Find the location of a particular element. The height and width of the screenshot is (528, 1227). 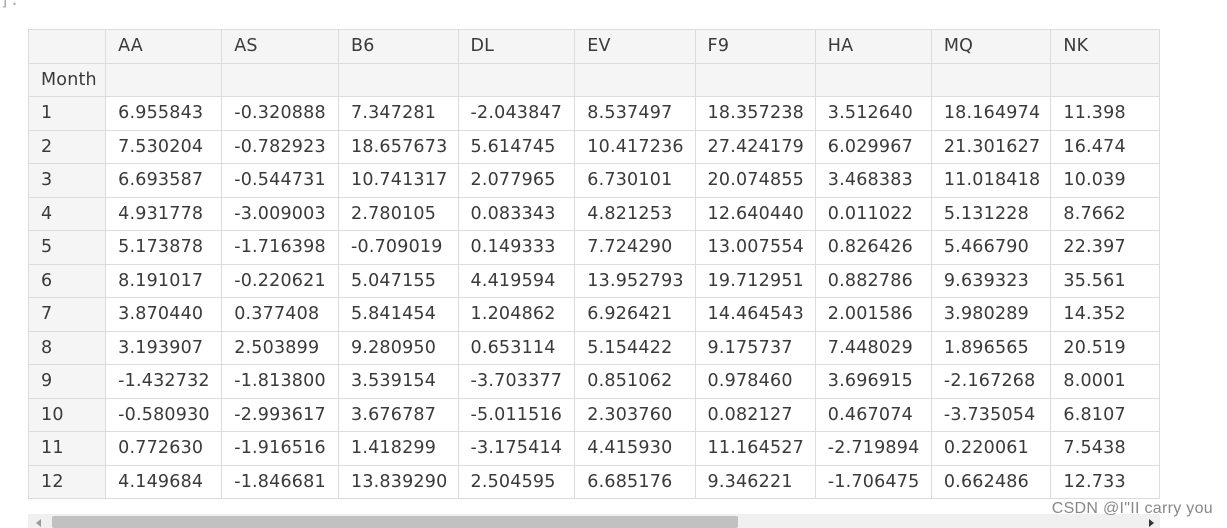

table-cell: 4.149684 is located at coordinates (164, 481).